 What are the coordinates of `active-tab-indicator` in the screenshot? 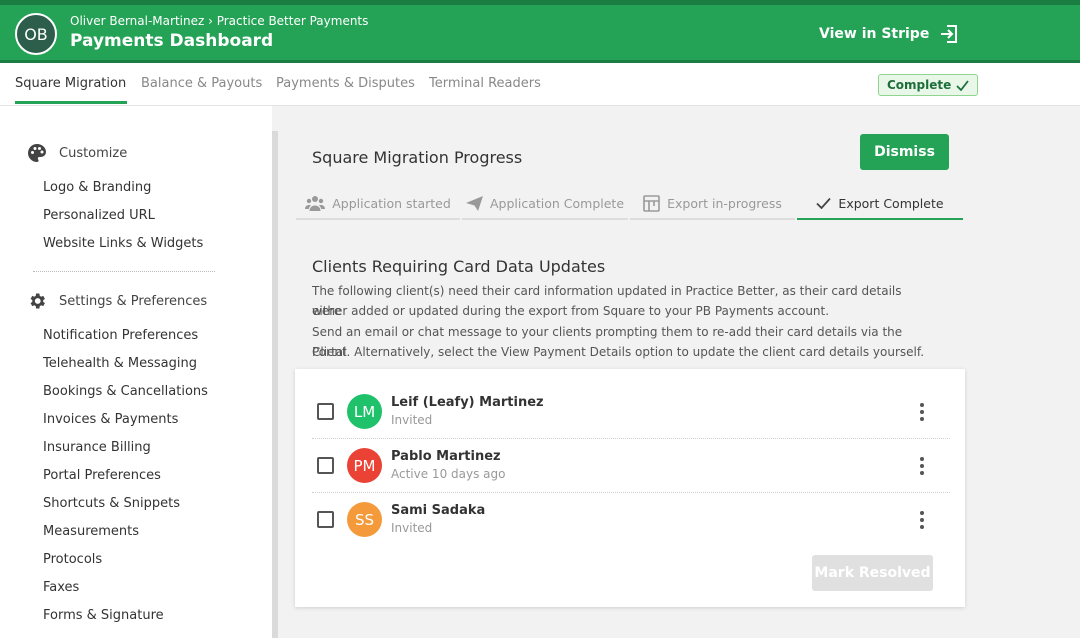 It's located at (71, 102).